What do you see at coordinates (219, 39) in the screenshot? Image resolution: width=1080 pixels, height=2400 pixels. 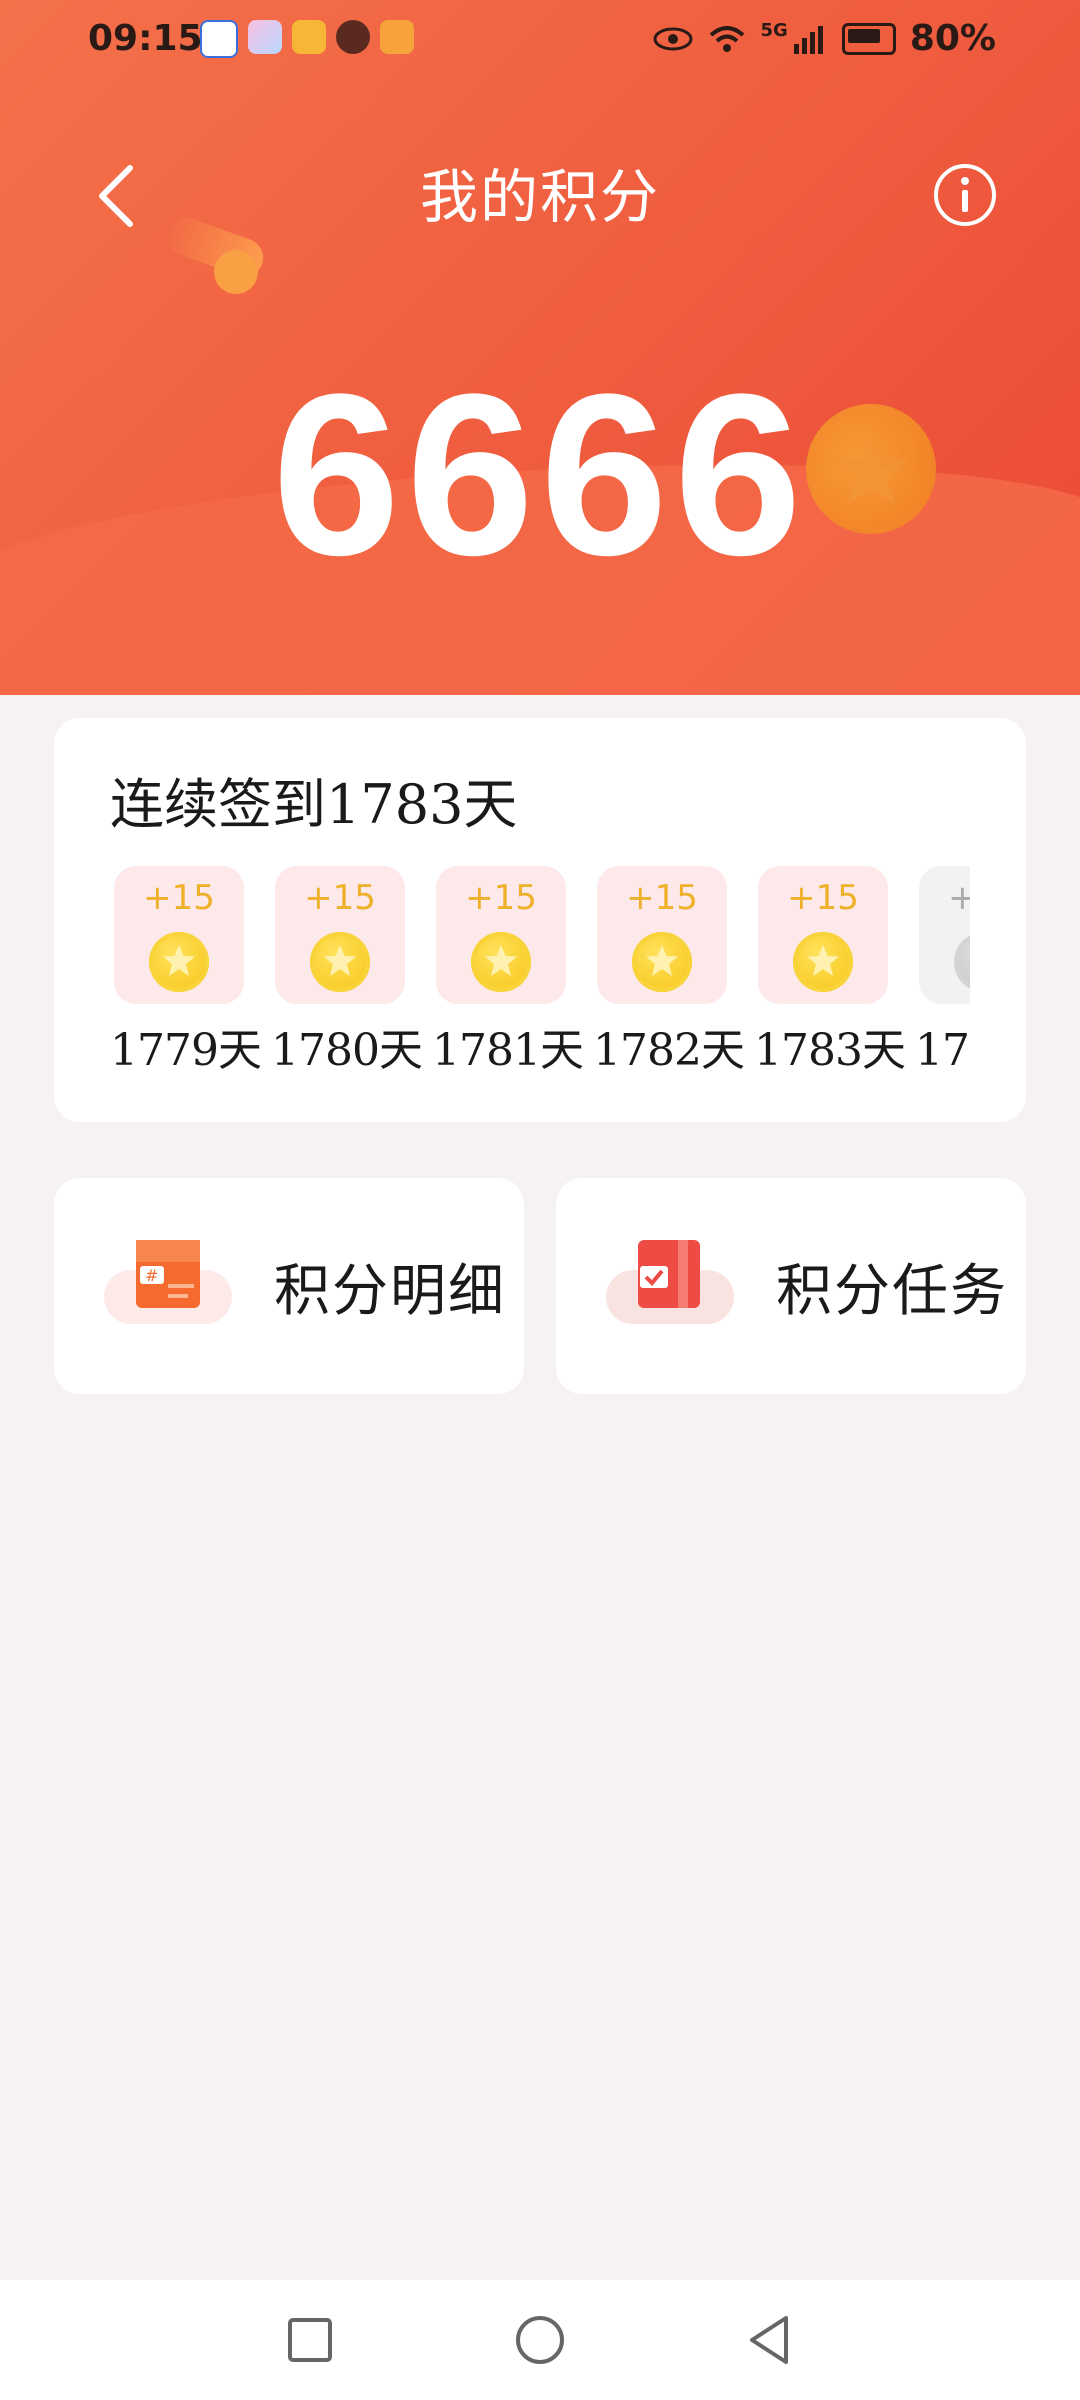 I see `baidu-app-icon` at bounding box center [219, 39].